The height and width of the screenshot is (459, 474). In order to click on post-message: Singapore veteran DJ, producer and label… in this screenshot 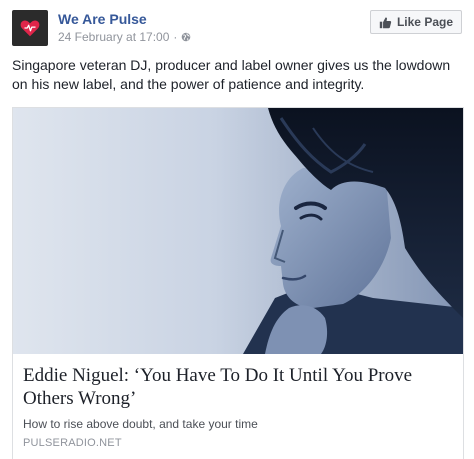, I will do `click(231, 74)`.